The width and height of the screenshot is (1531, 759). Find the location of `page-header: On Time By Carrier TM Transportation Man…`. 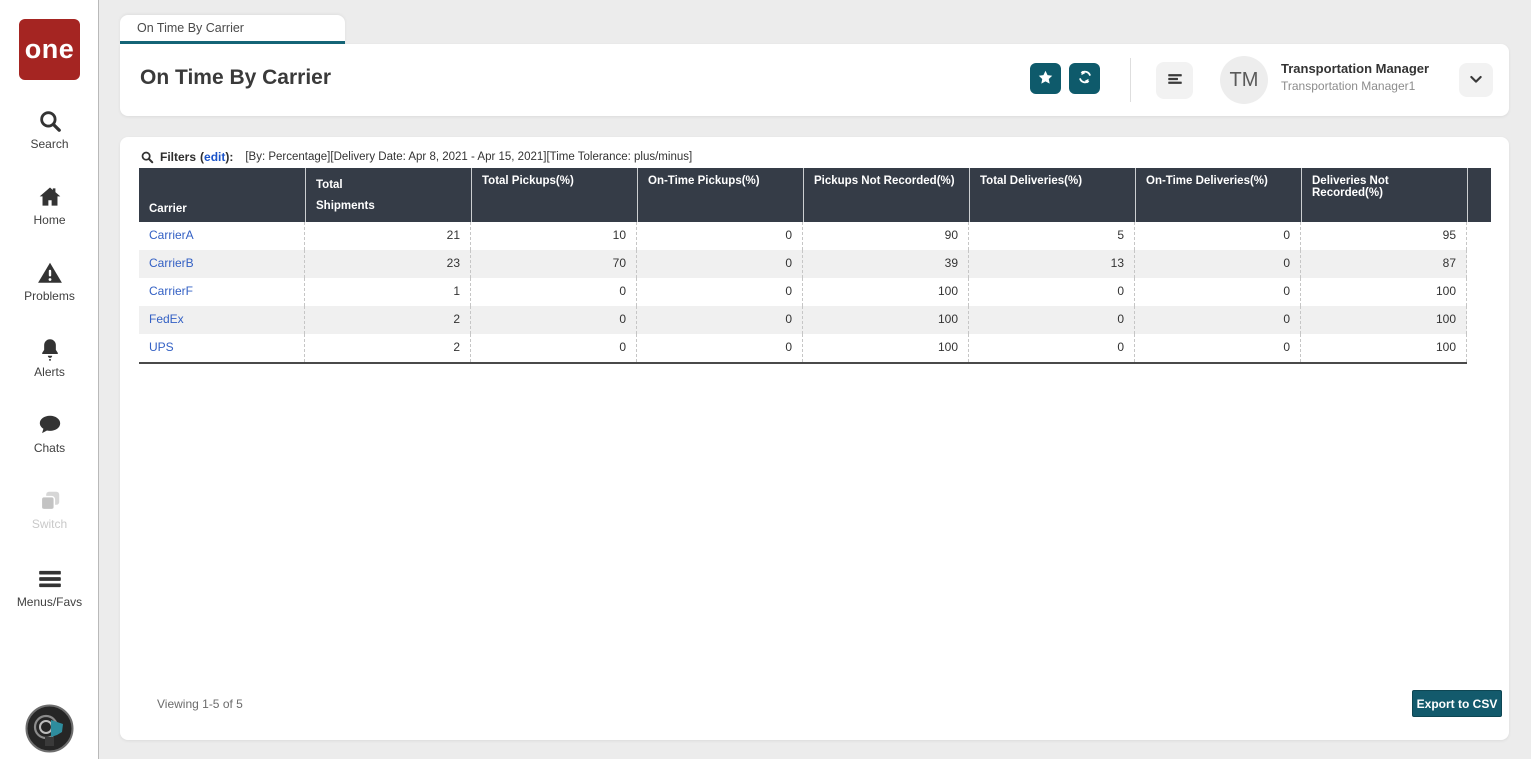

page-header: On Time By Carrier TM Transportation Man… is located at coordinates (814, 80).